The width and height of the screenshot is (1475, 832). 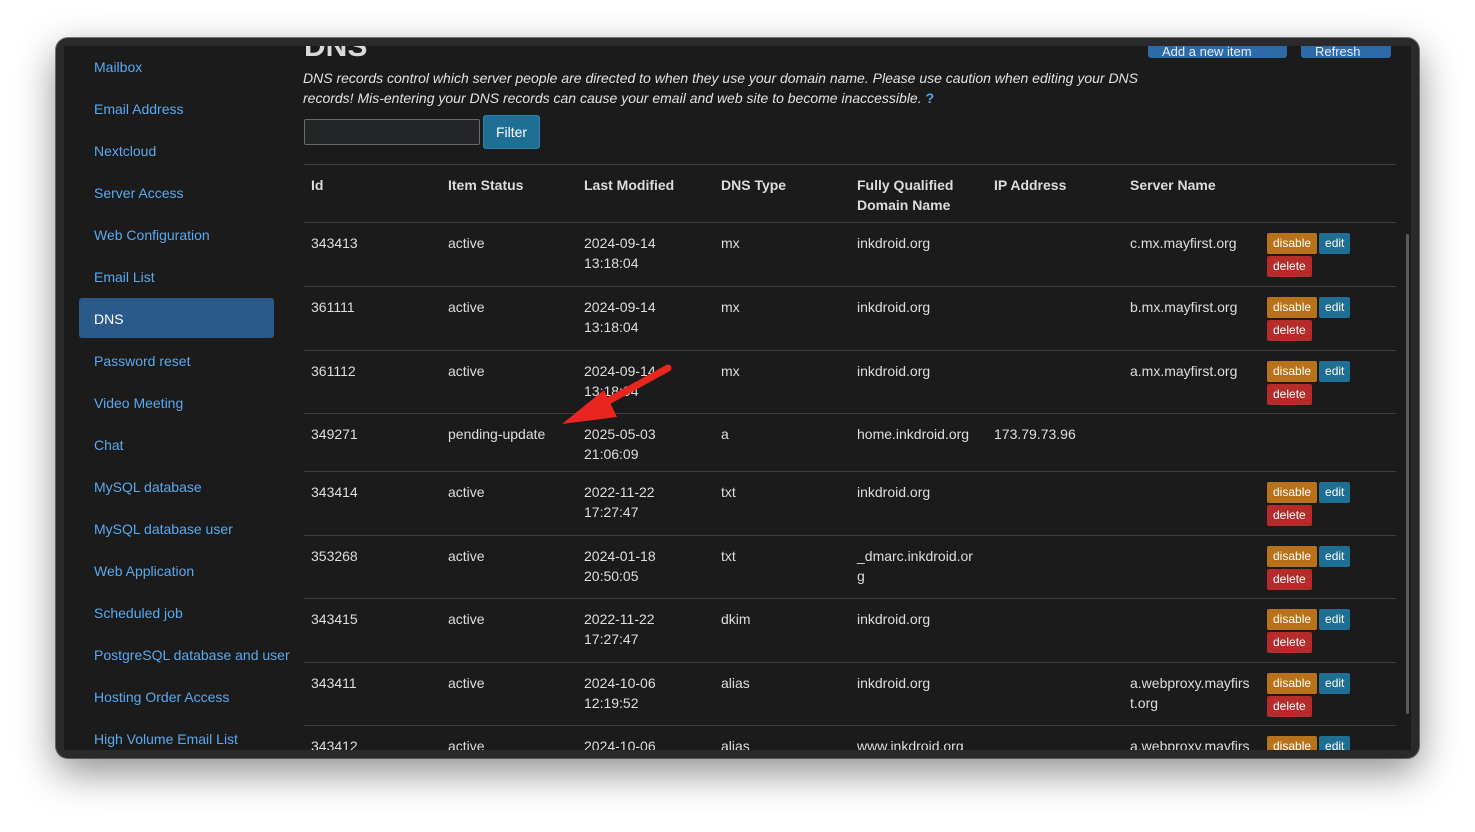 I want to click on sidebar-item: Nextcloud, so click(x=125, y=151).